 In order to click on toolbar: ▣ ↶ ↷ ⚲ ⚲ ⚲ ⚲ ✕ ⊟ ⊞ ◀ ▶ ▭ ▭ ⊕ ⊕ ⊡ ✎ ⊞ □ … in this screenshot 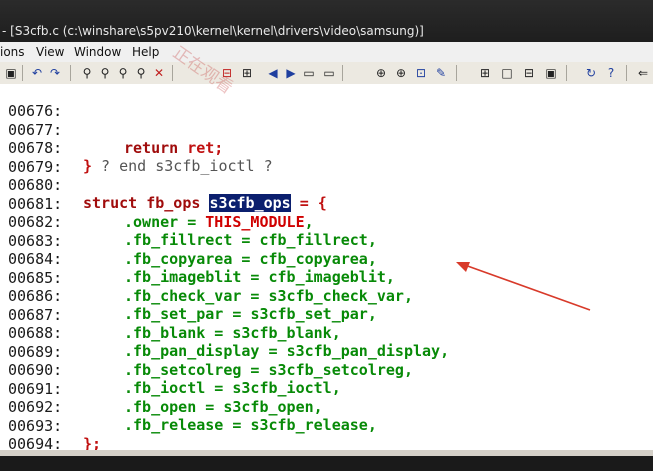, I will do `click(326, 73)`.